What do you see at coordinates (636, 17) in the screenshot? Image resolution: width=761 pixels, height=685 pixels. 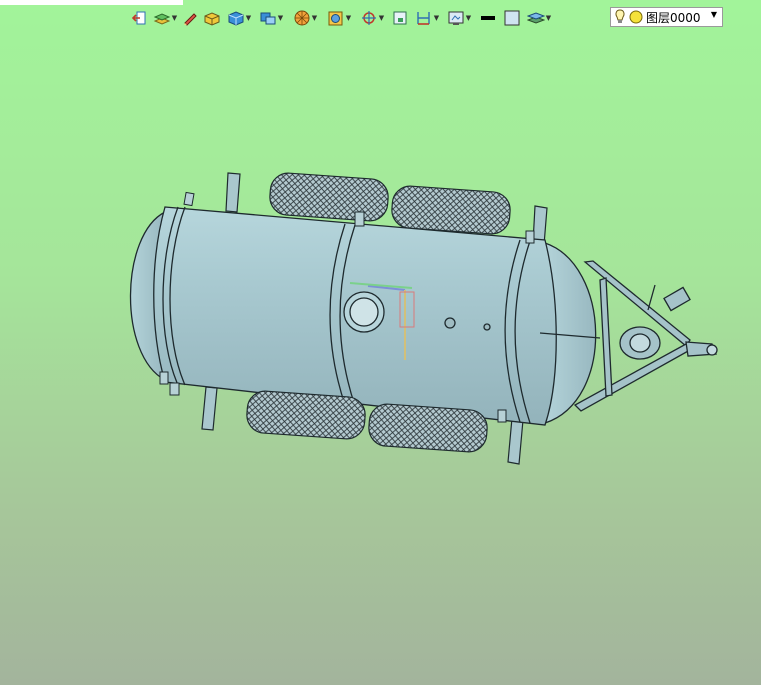 I see `yellow-circle-icon` at bounding box center [636, 17].